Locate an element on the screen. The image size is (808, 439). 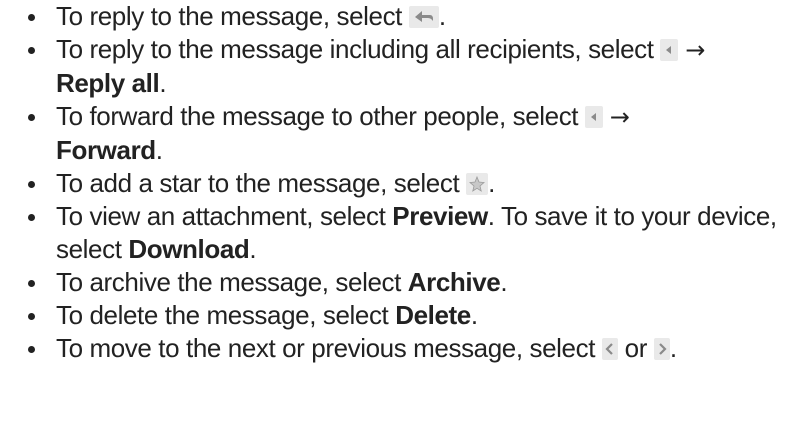
item-text: To reply to the message, select is located at coordinates (232, 16).